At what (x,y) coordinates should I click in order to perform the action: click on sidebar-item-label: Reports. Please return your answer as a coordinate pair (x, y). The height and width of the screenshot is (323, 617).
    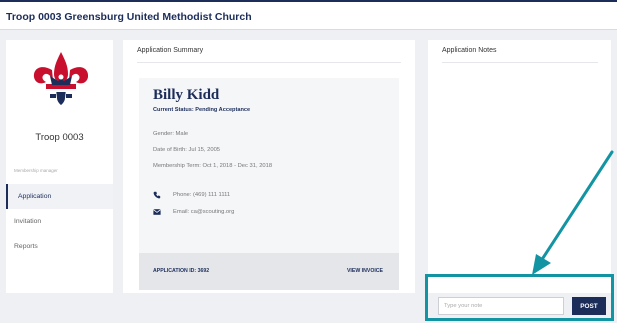
    Looking at the image, I should click on (26, 246).